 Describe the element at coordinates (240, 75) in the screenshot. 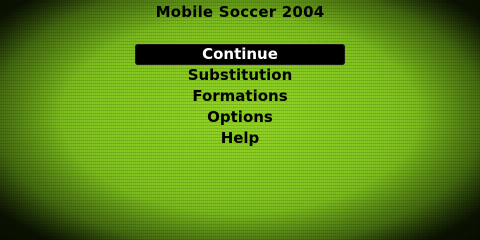

I see `menu-item-substitution: Substitution` at that location.